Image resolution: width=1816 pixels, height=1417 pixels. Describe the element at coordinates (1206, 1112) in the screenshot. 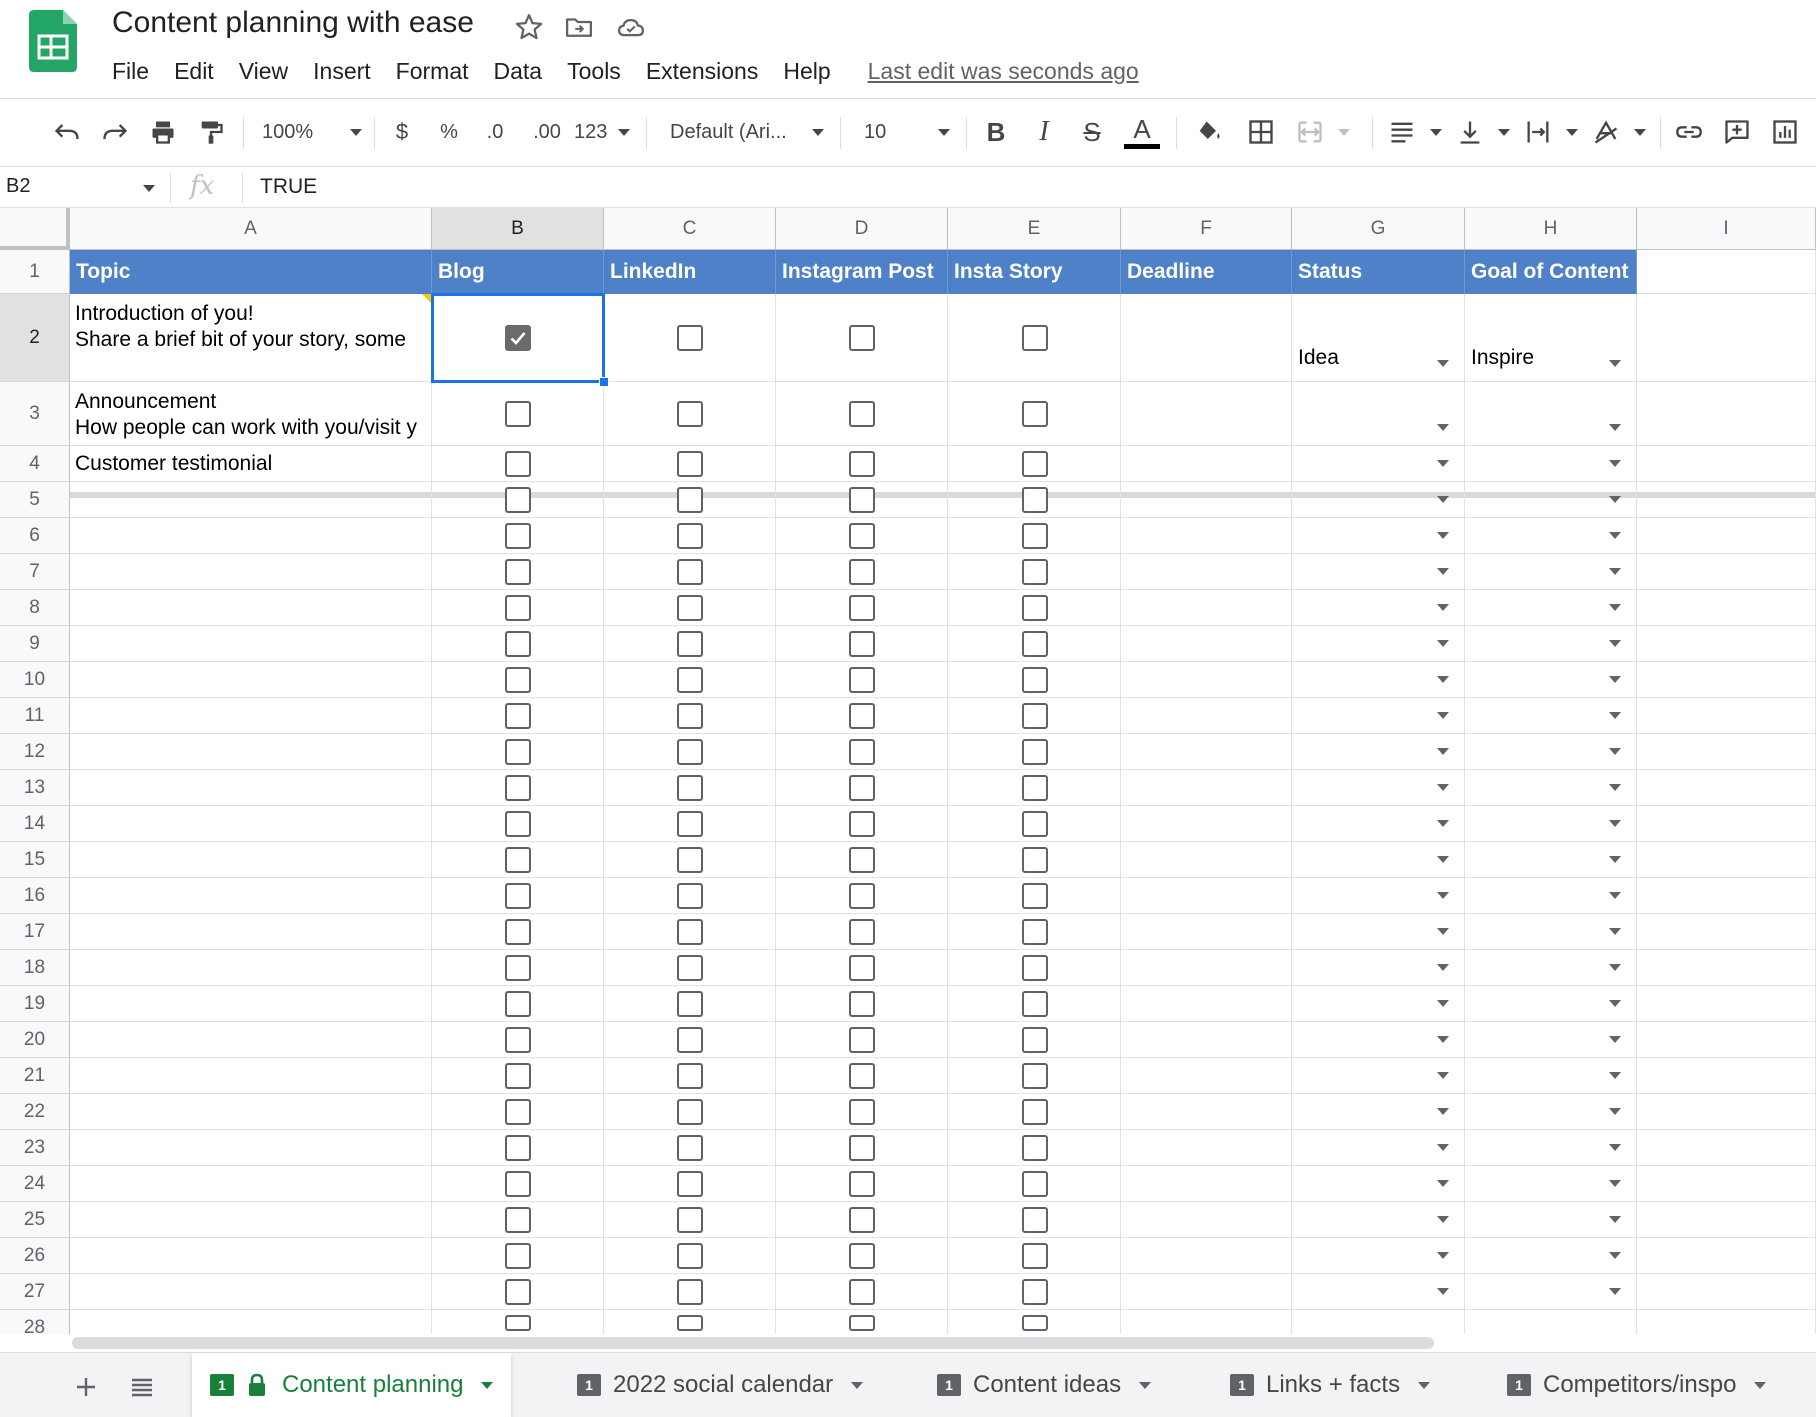

I see `cell-f22` at that location.